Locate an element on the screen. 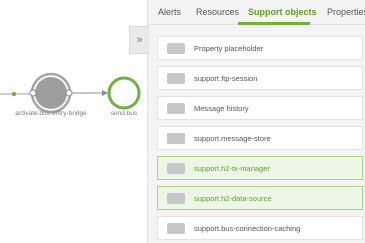  list-item: support.h2-tx-manager is located at coordinates (260, 168).